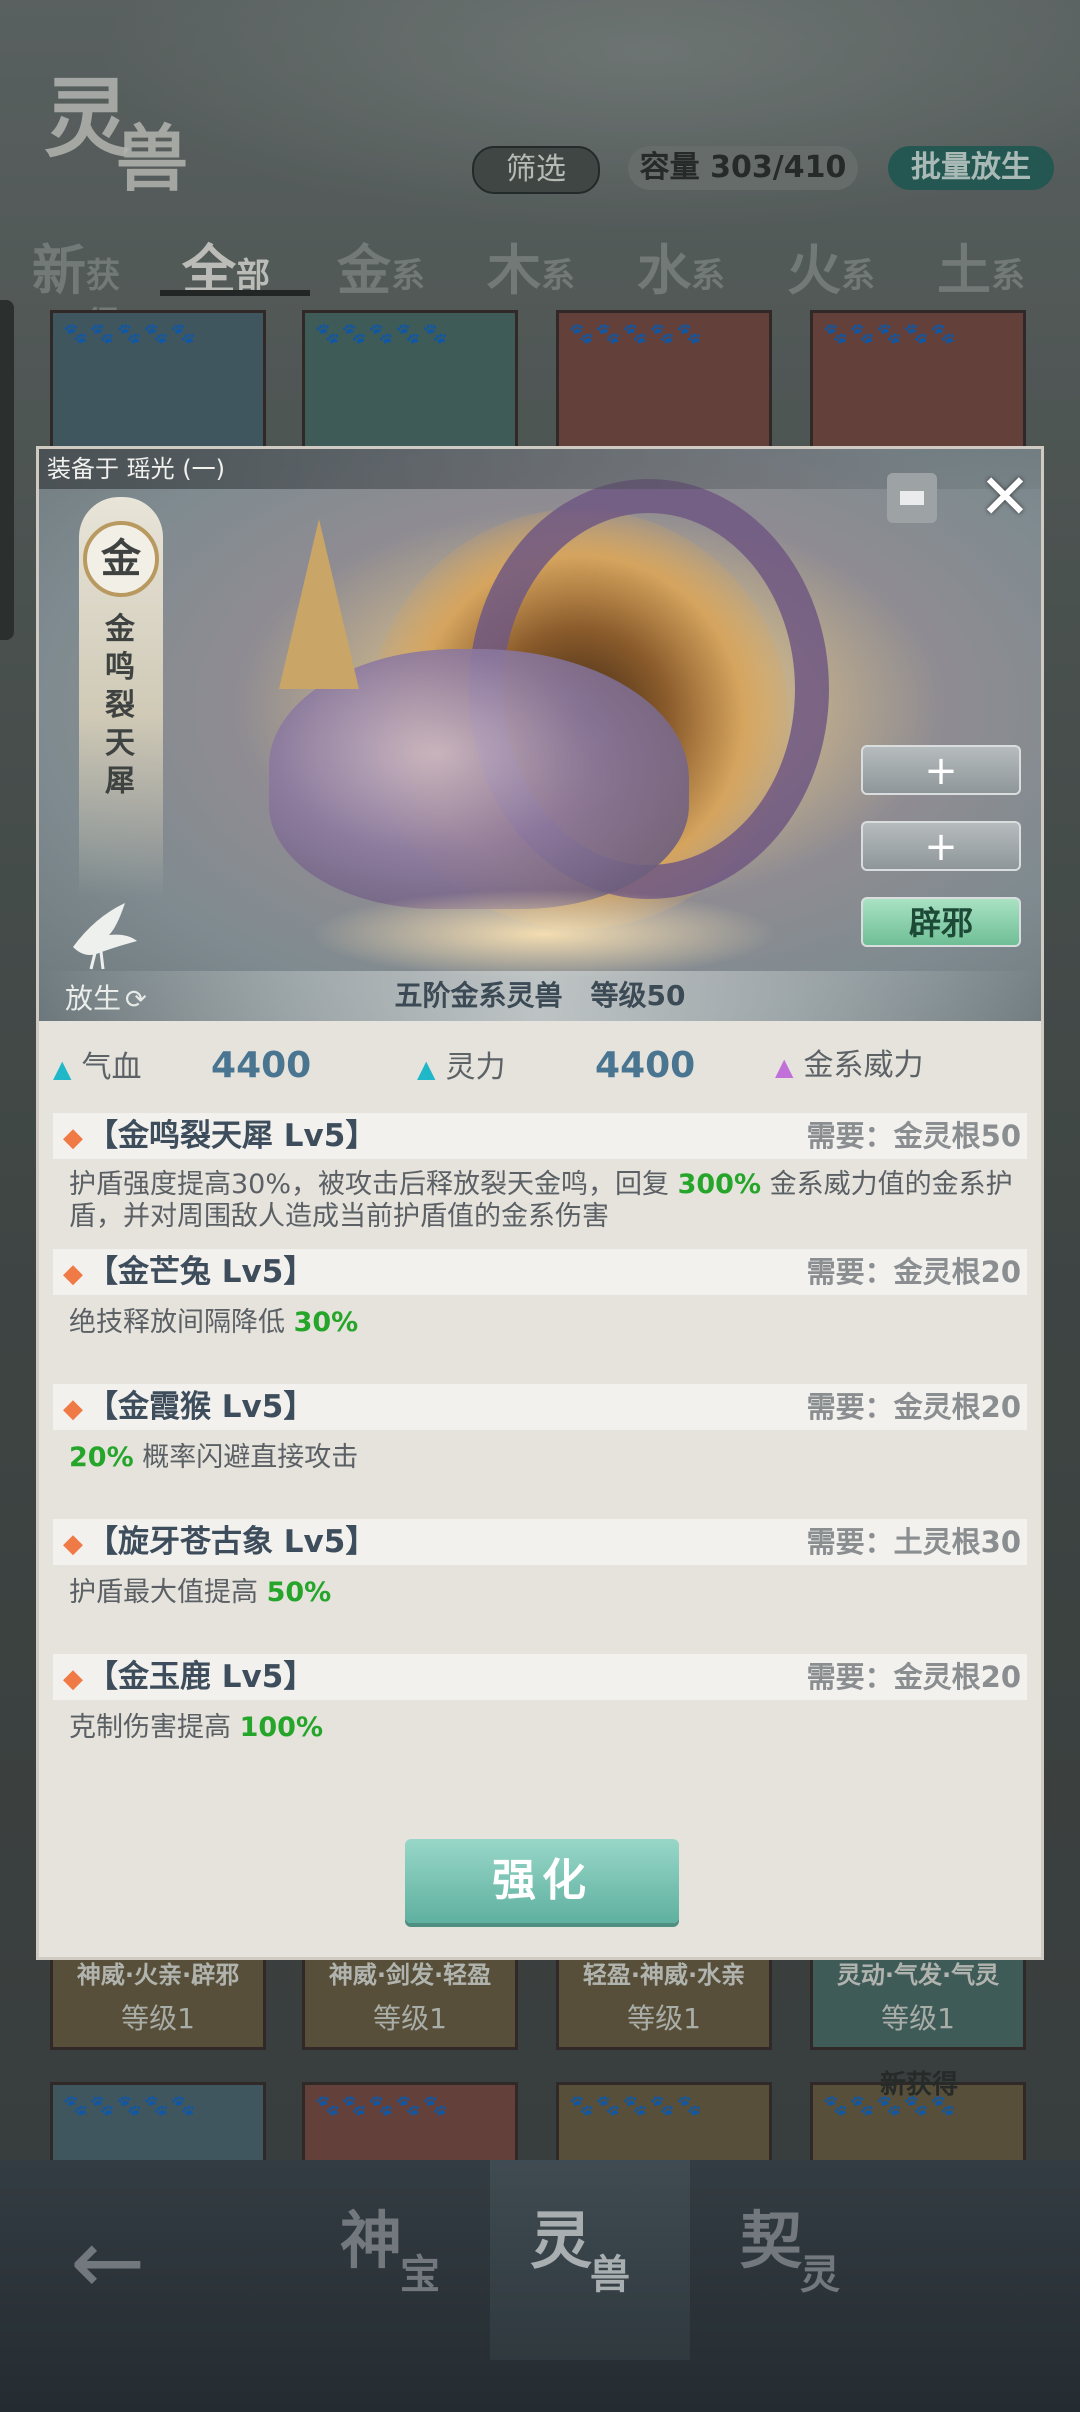 This screenshot has height=2412, width=1080. Describe the element at coordinates (196, 1727) in the screenshot. I see `skill-description: 克制伤害提高 100%` at that location.